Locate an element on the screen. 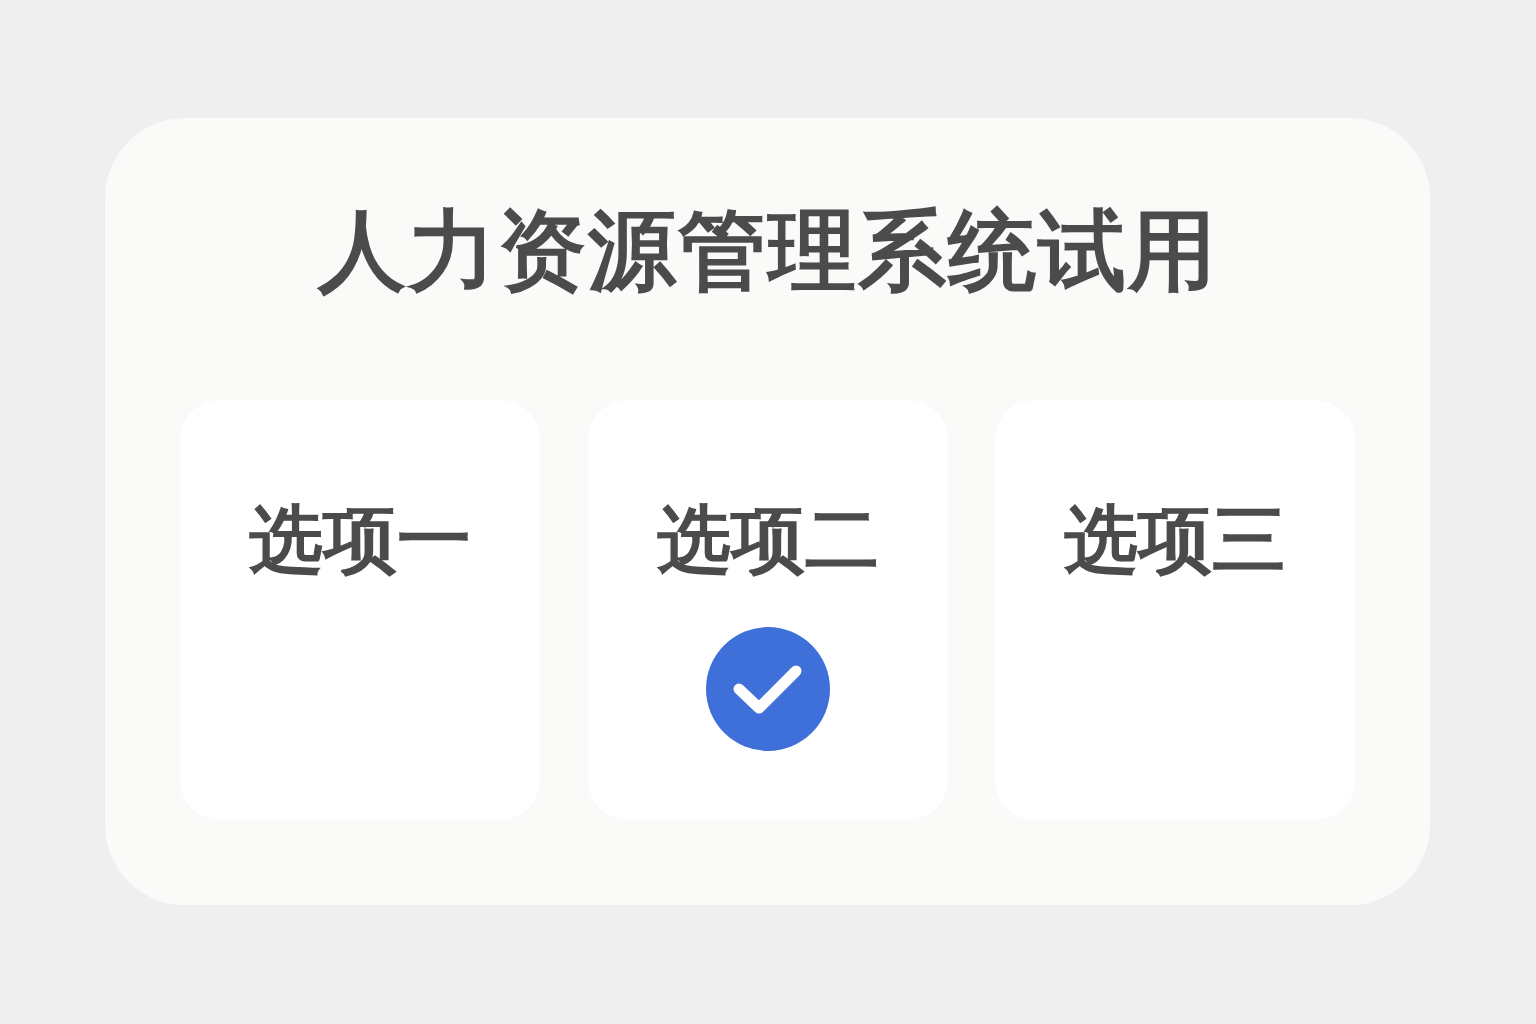 This screenshot has width=1536, height=1024. option-card: 选项三 is located at coordinates (1175, 610).